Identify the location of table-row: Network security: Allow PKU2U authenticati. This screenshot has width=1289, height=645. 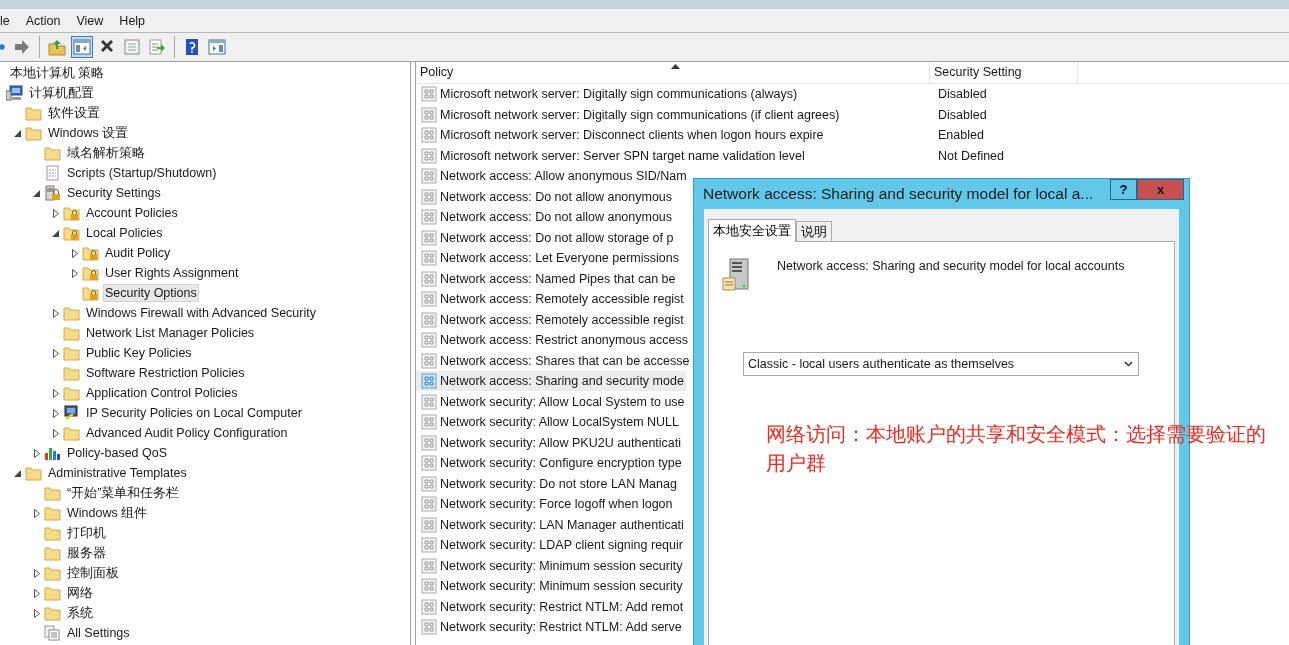
(550, 442).